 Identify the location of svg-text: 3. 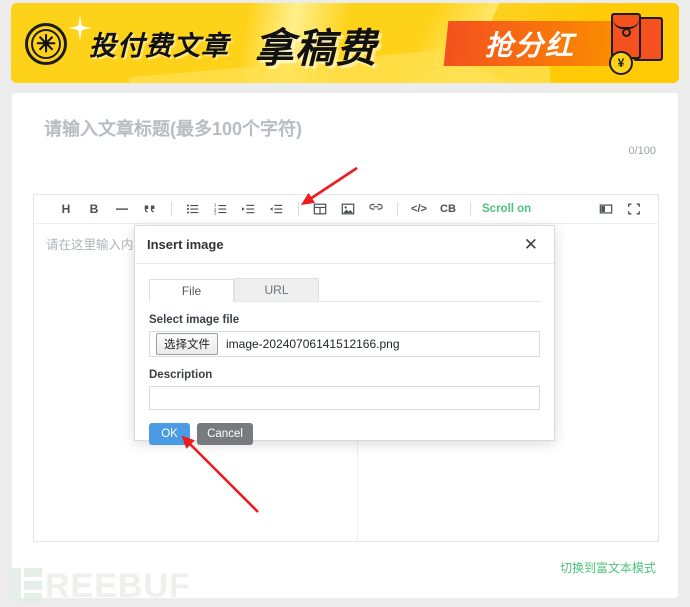
(215, 213).